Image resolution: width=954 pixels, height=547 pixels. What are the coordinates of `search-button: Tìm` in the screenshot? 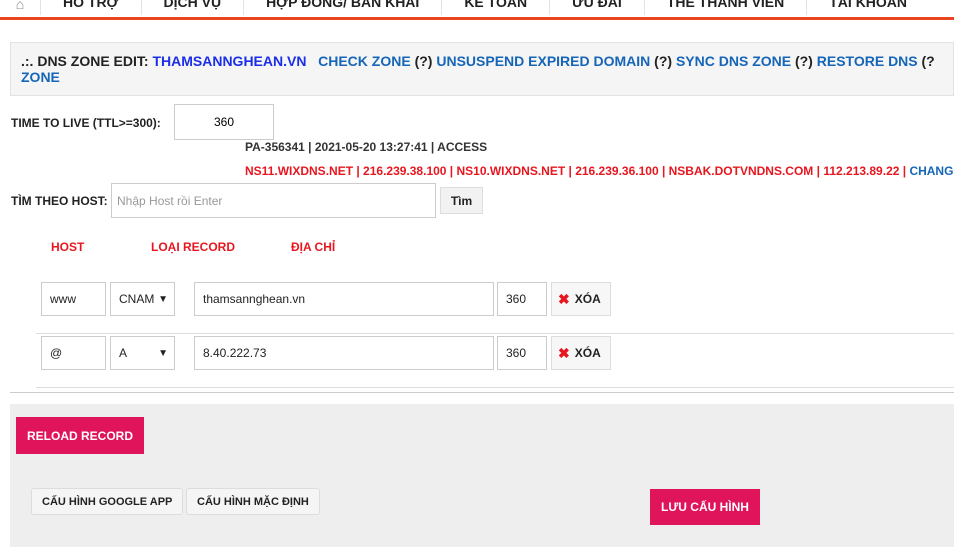 It's located at (461, 200).